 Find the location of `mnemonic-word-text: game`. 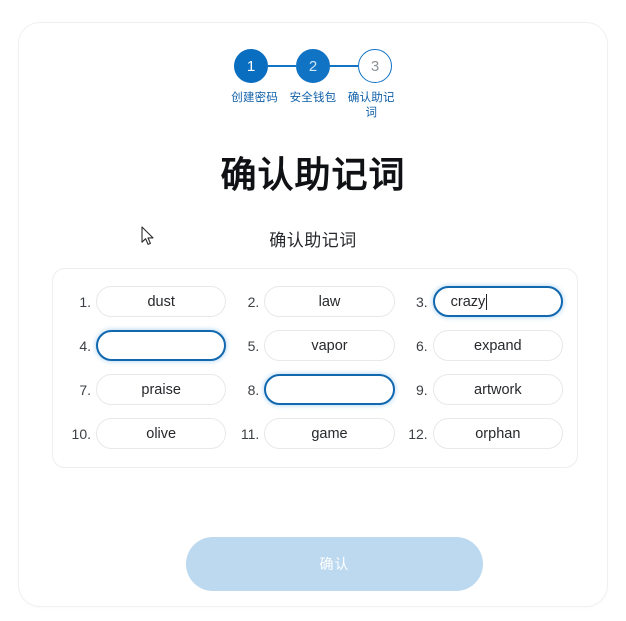

mnemonic-word-text: game is located at coordinates (329, 433).